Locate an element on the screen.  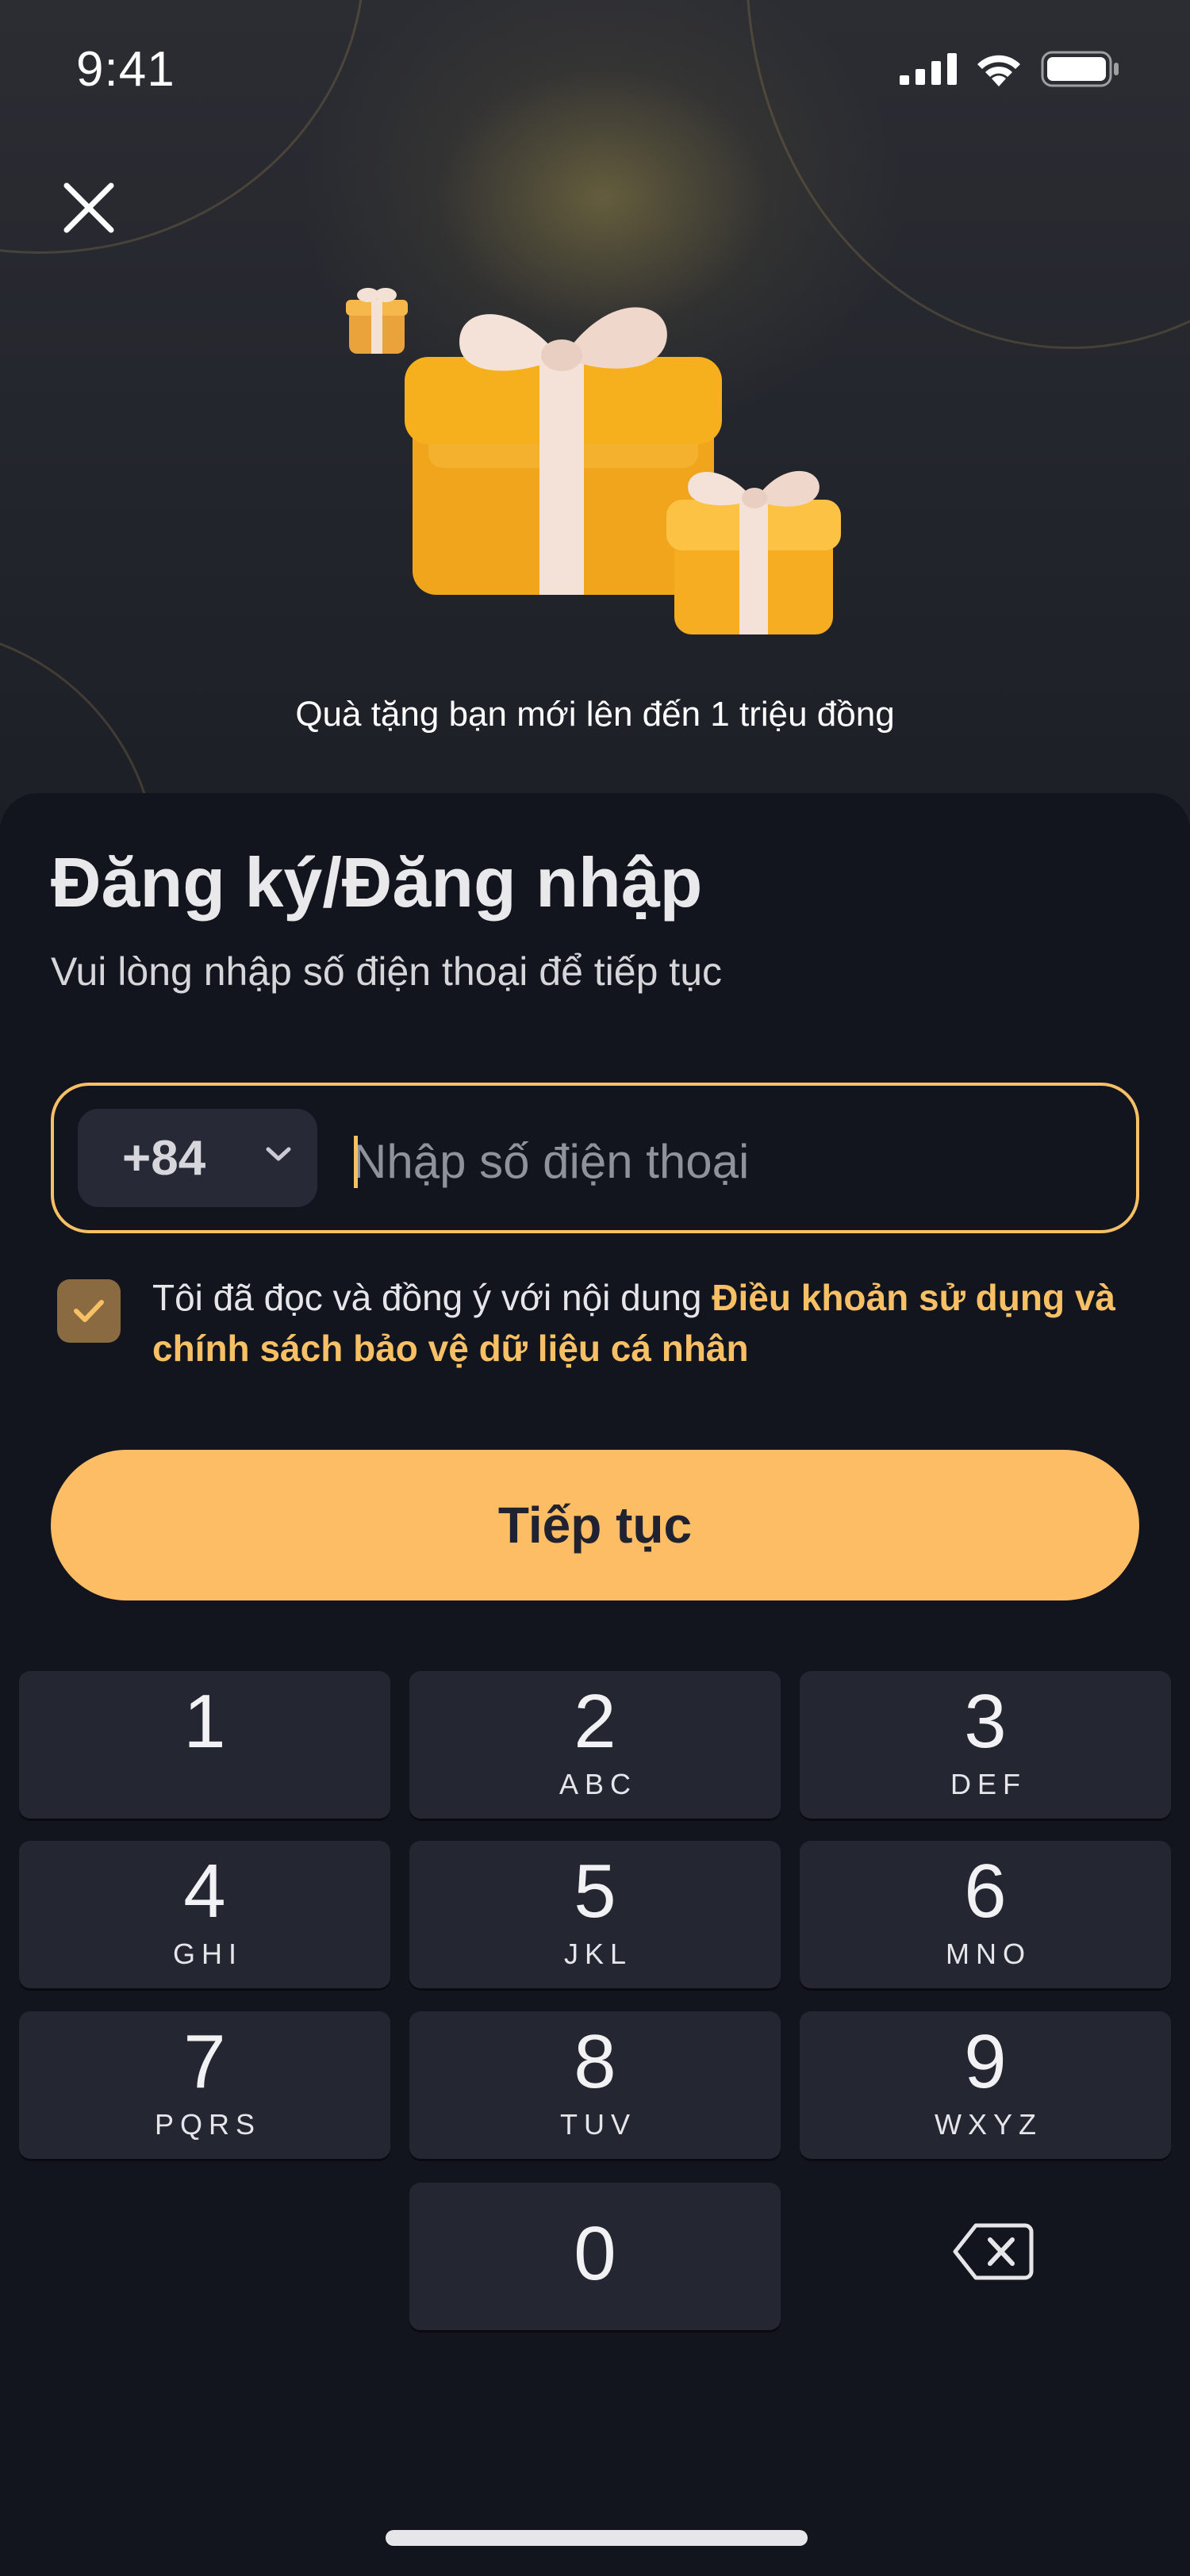
phone-field: +84 is located at coordinates (595, 1158).